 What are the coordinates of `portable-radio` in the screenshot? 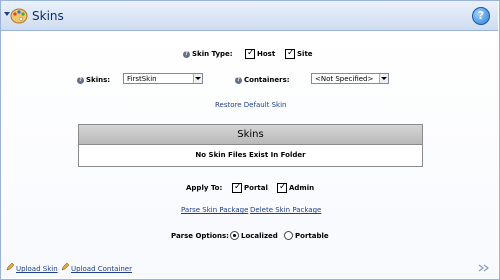 It's located at (288, 235).